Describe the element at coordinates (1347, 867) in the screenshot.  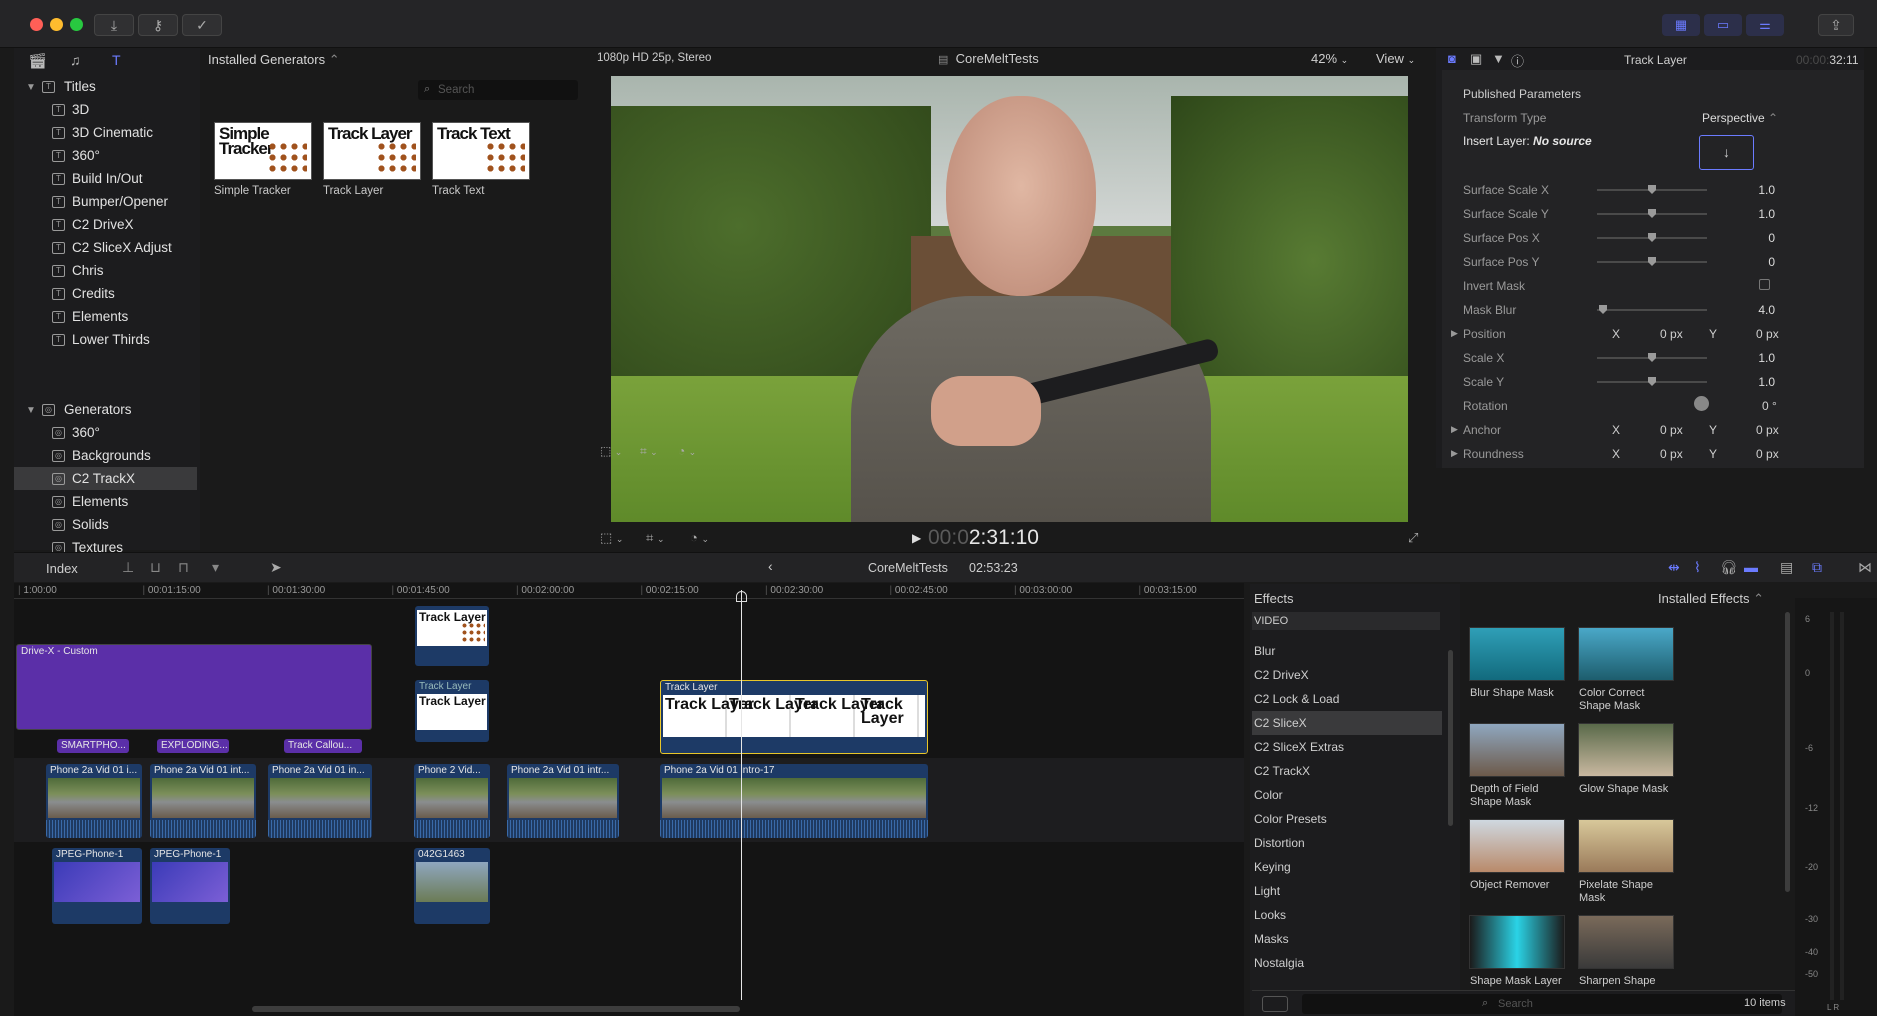
I see `effects-category-item: Keying` at that location.